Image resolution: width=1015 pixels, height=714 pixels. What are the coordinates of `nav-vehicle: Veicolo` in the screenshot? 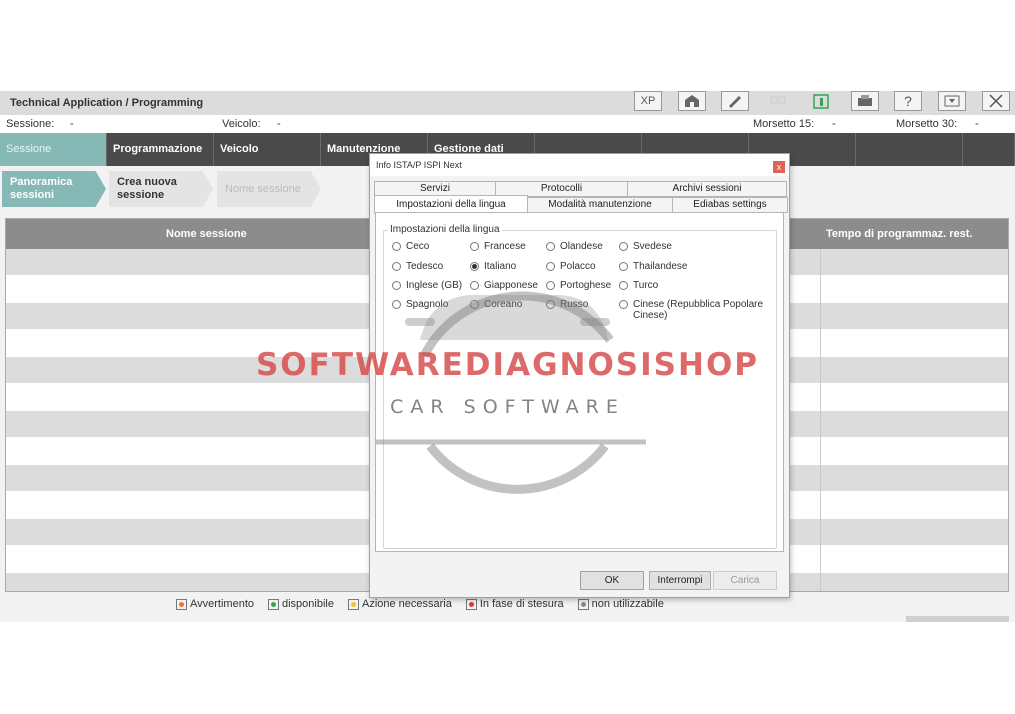 It's located at (267, 149).